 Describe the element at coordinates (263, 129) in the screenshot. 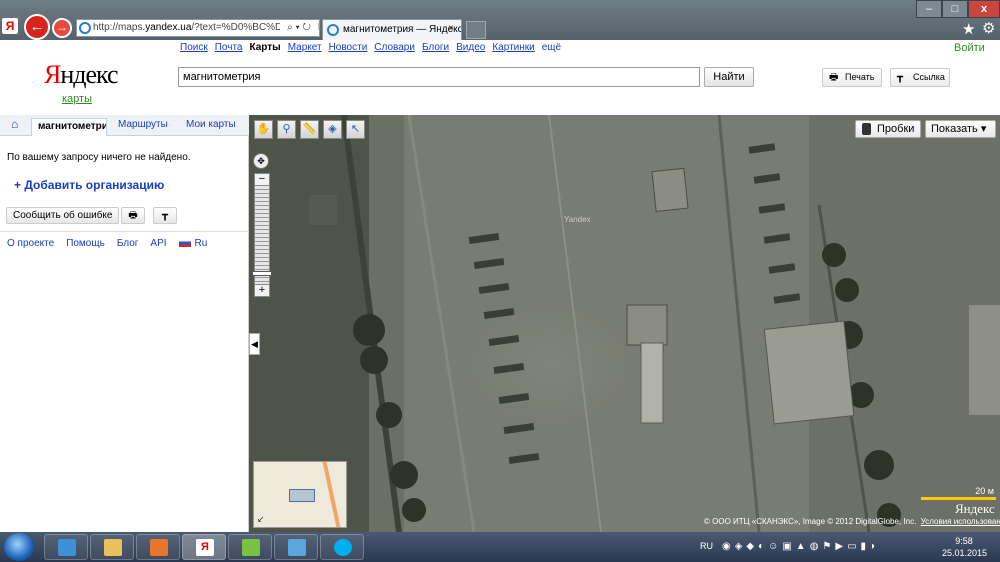

I see `hand-icon: ✋` at that location.